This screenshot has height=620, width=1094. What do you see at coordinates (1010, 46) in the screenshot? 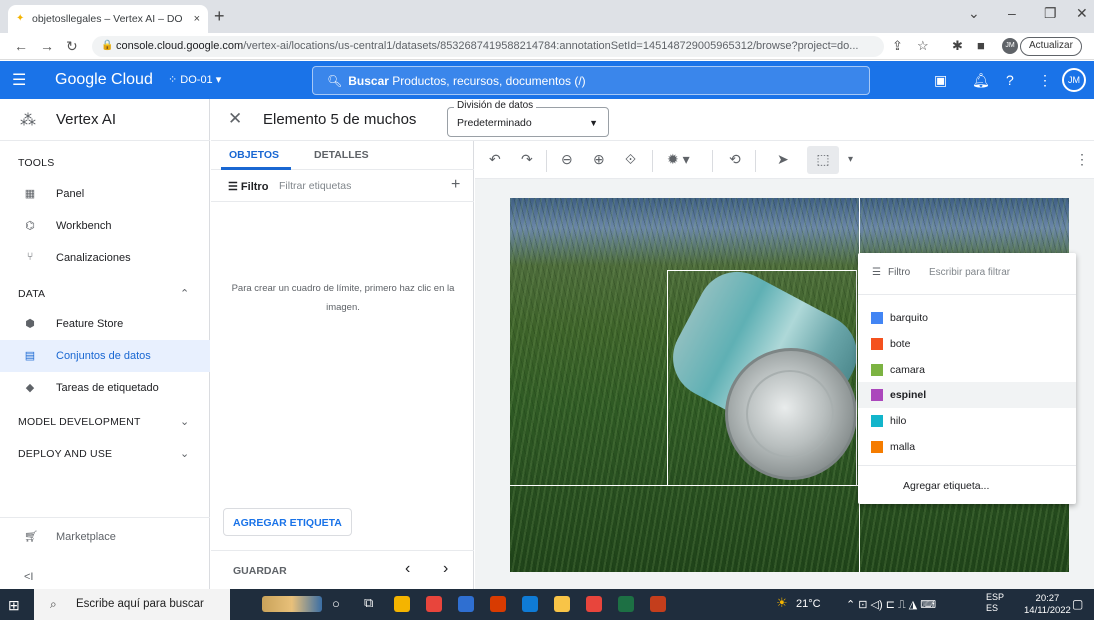
I see `browser-profile-avatar: JM` at bounding box center [1010, 46].